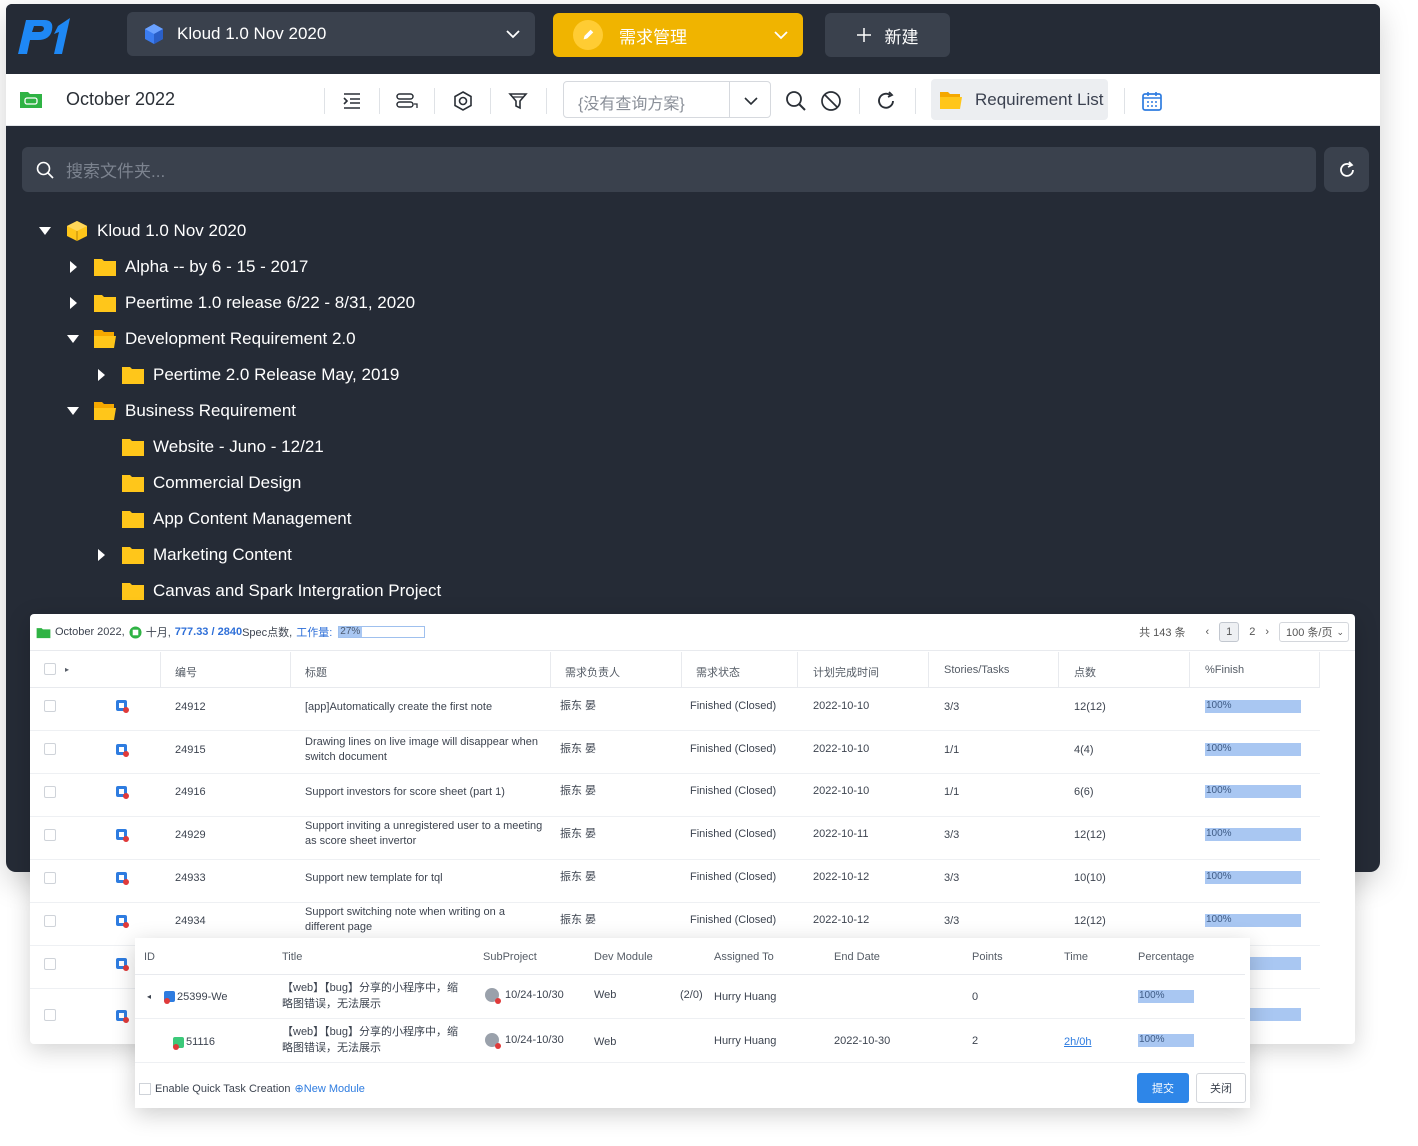  I want to click on requirement-type-icon, so click(122, 921).